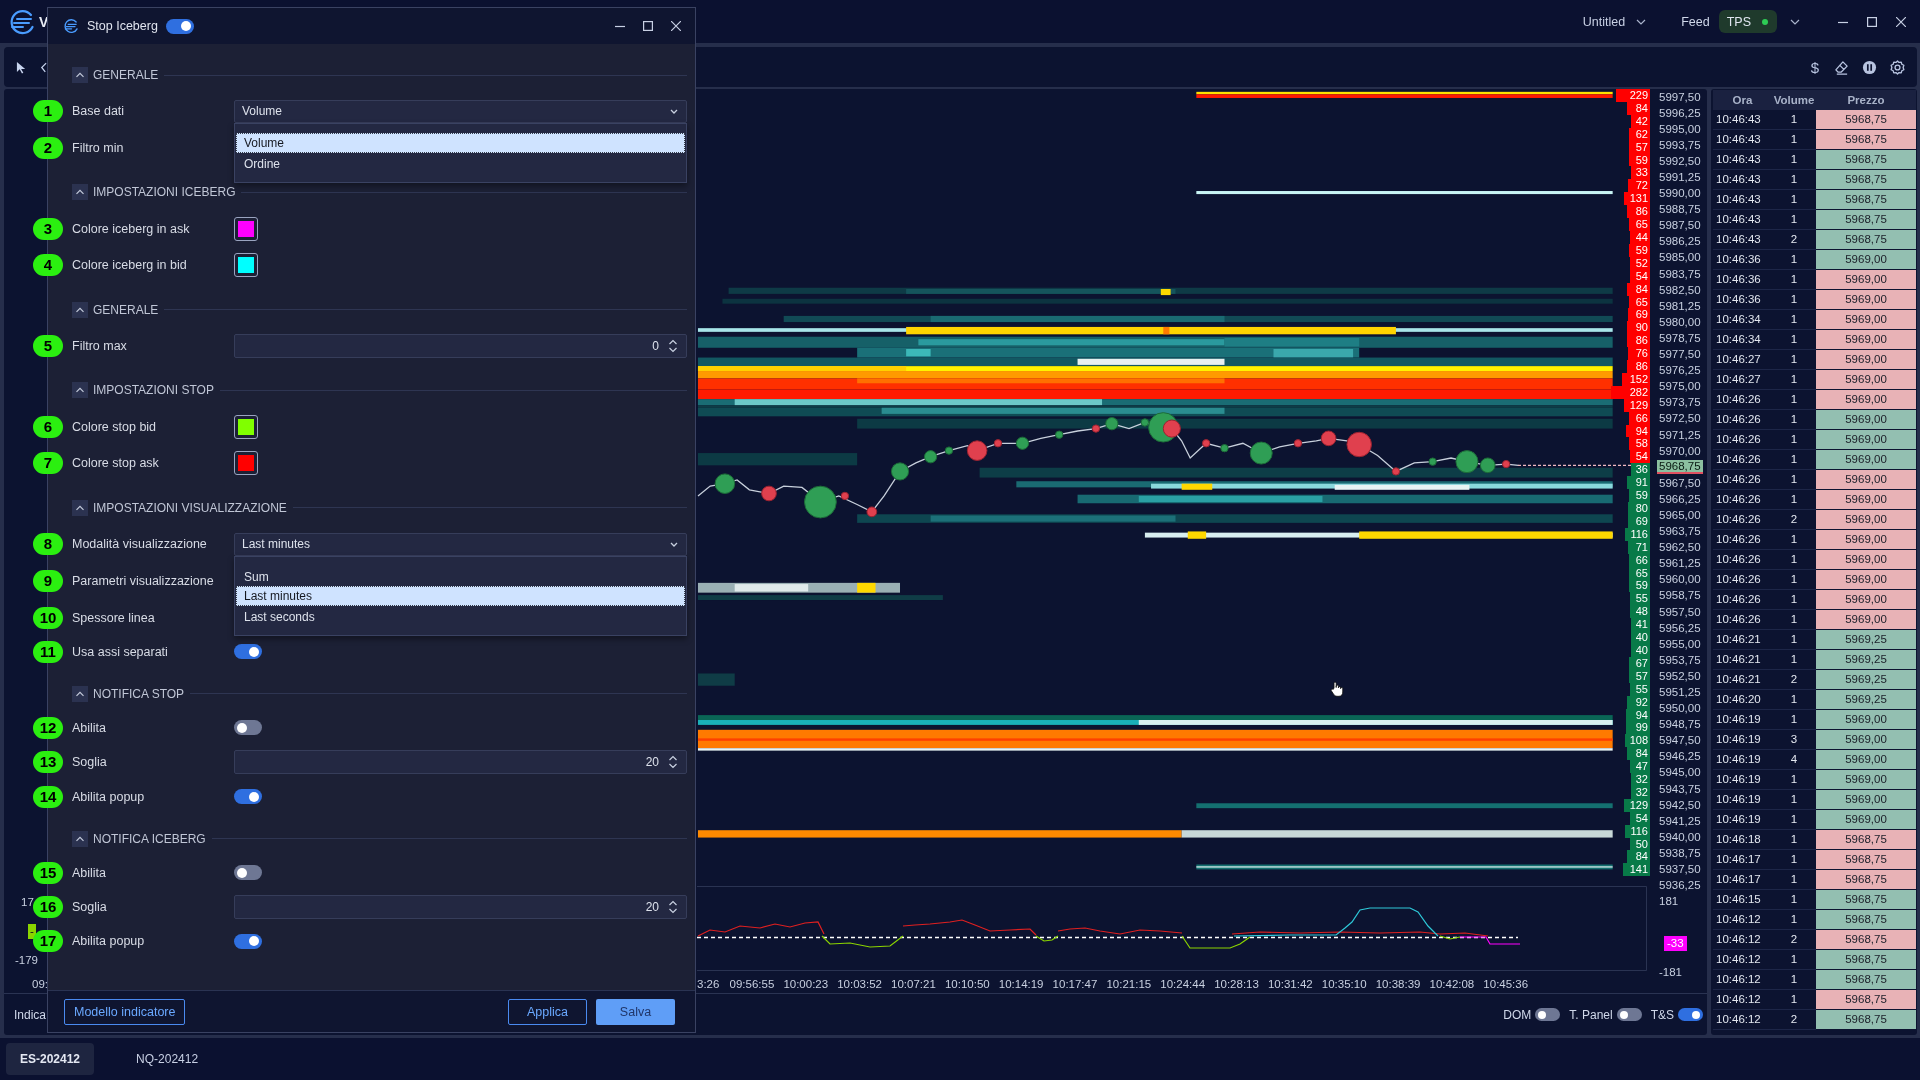 The width and height of the screenshot is (1920, 1080). I want to click on time-label: 09:56:55, so click(752, 983).